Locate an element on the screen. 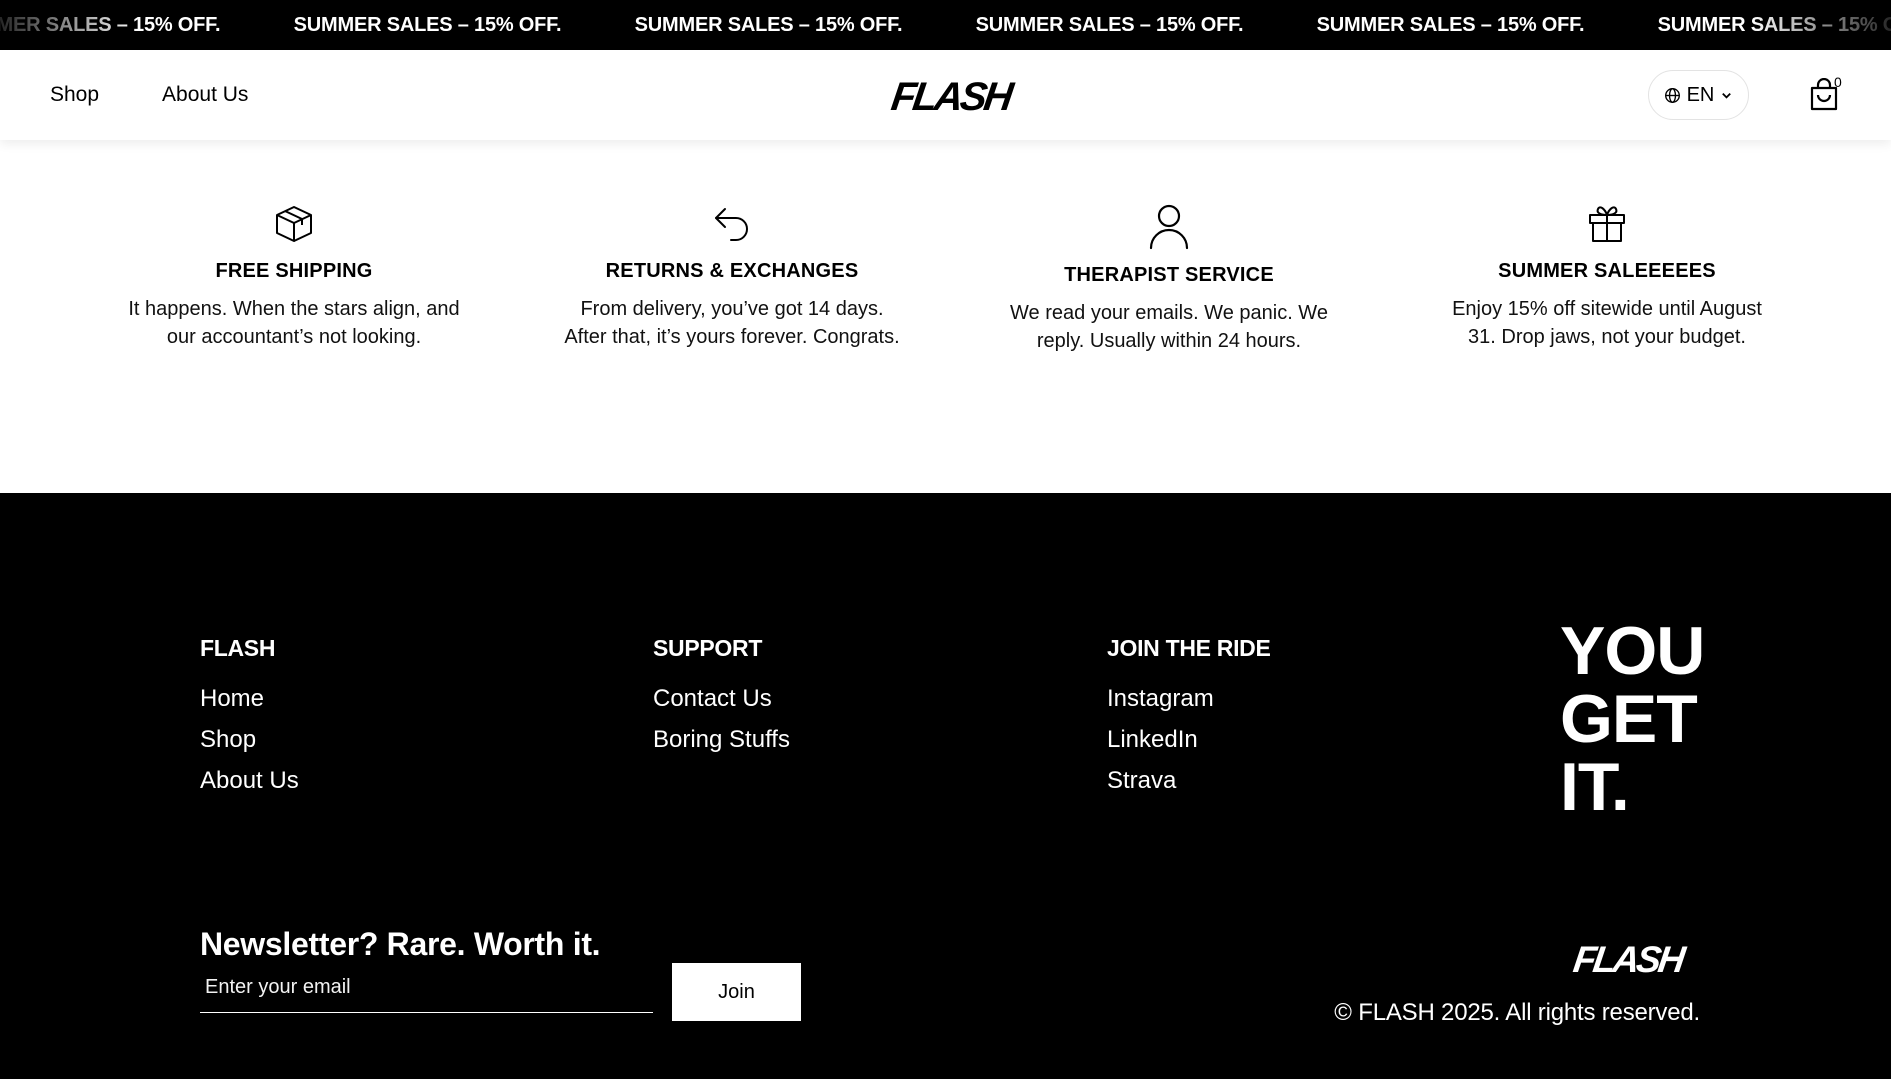 Image resolution: width=1891 pixels, height=1079 pixels. globe-icon is located at coordinates (1672, 95).